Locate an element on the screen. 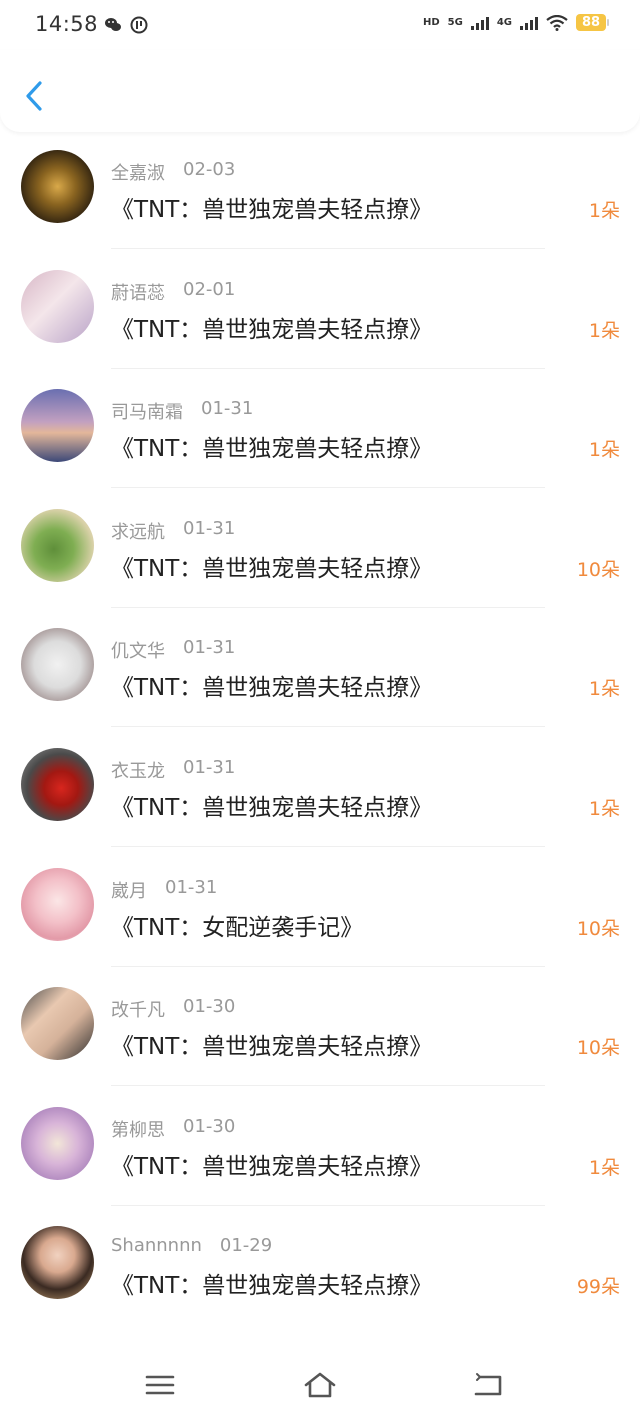  signal-5g-icon is located at coordinates (479, 23).